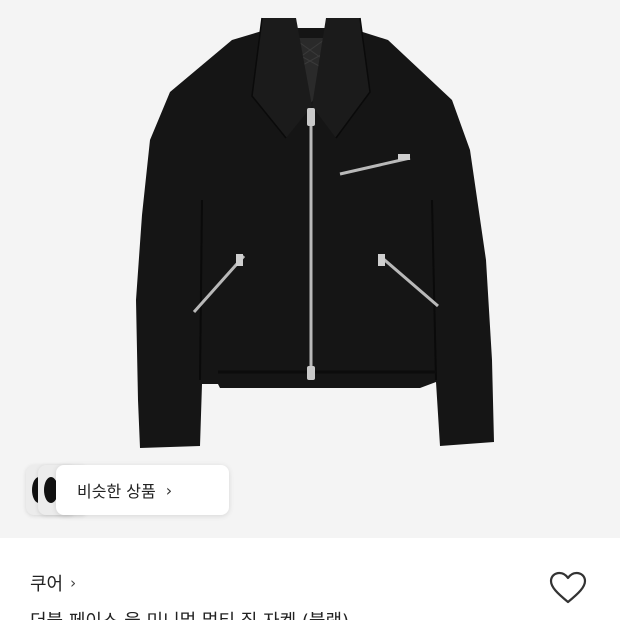 This screenshot has width=620, height=620. I want to click on heart-outline-icon, so click(568, 587).